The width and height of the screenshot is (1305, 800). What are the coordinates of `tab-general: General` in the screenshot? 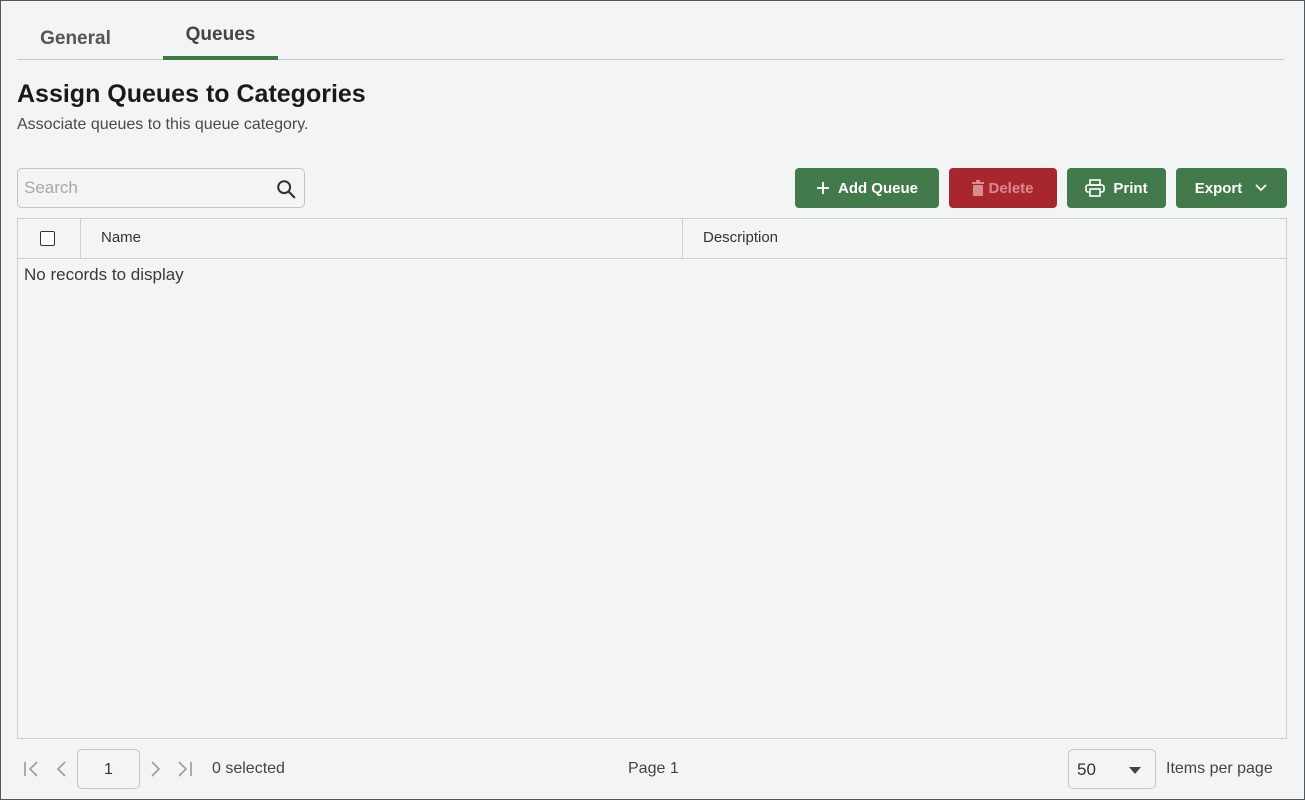 It's located at (75, 39).